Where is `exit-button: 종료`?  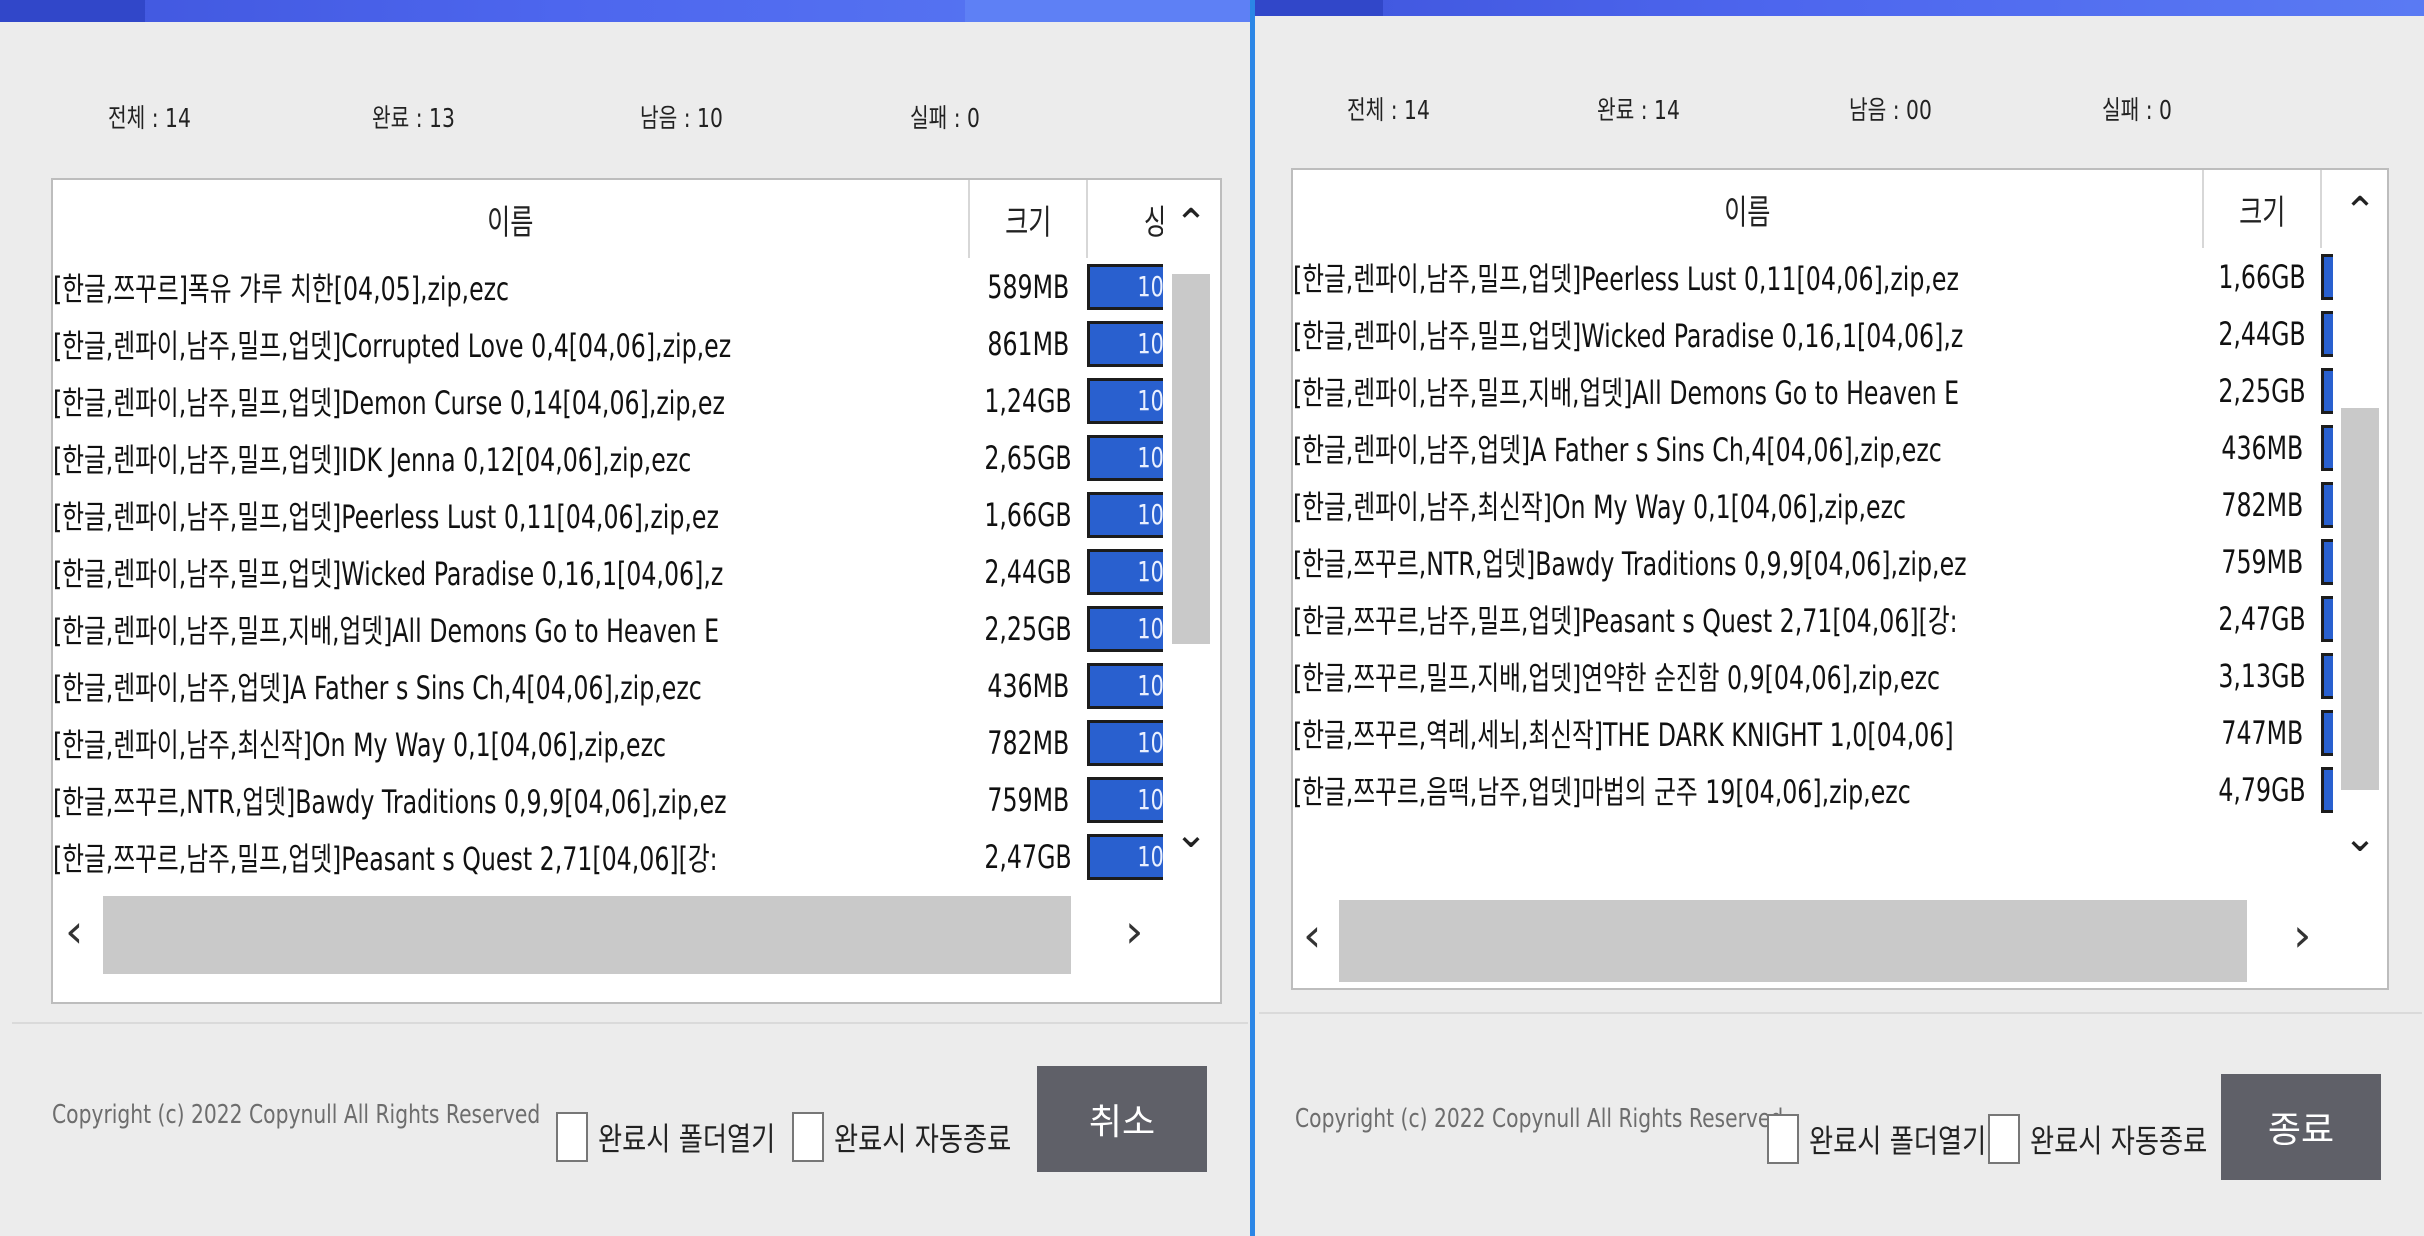 exit-button: 종료 is located at coordinates (2301, 1127).